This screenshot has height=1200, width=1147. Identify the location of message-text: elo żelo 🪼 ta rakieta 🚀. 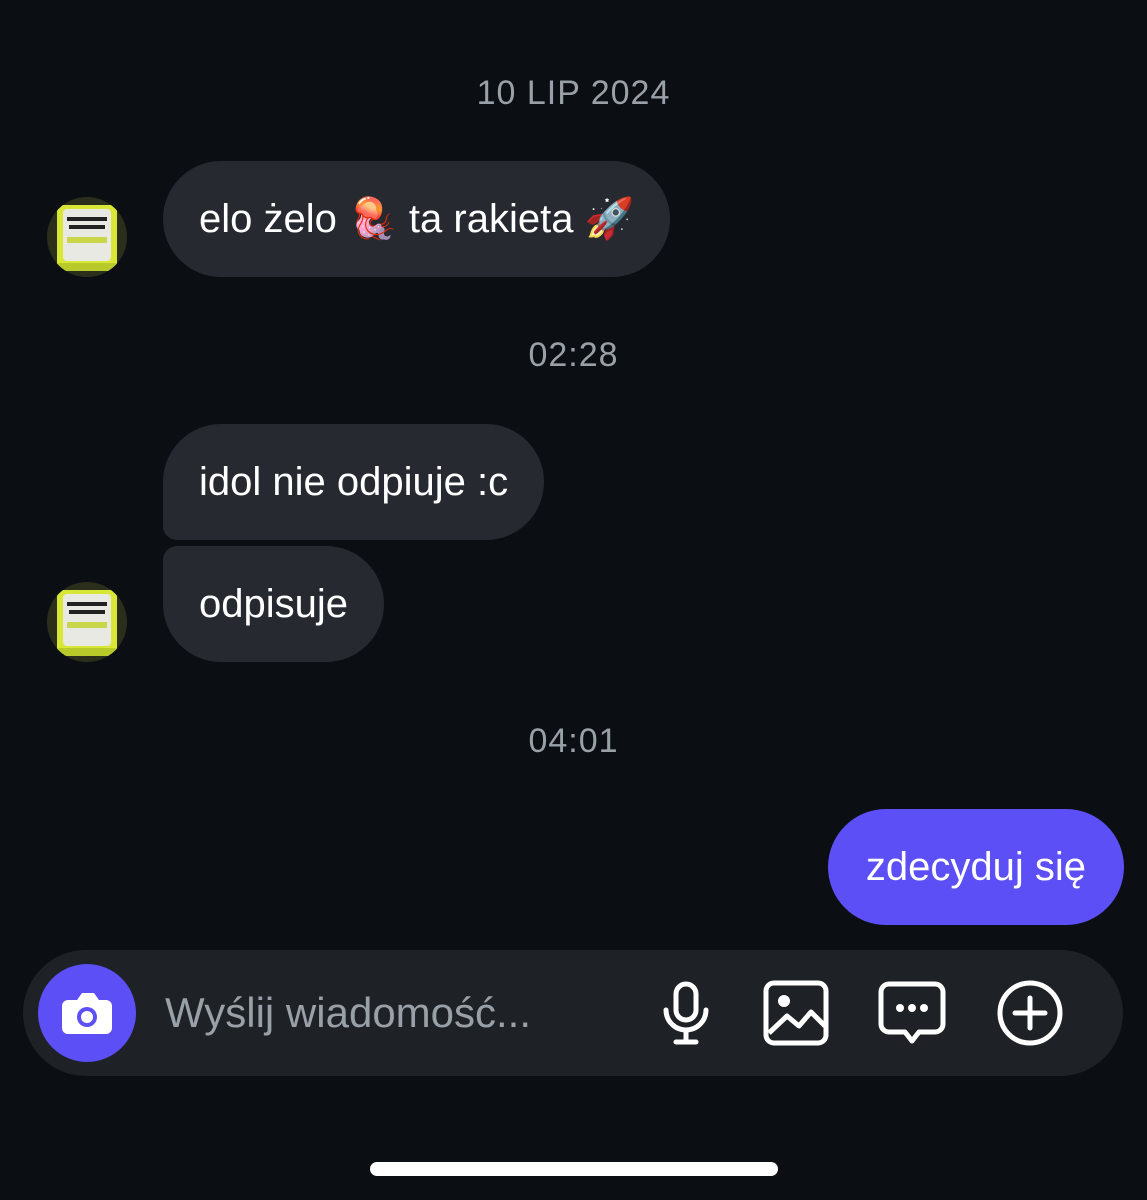
(417, 219).